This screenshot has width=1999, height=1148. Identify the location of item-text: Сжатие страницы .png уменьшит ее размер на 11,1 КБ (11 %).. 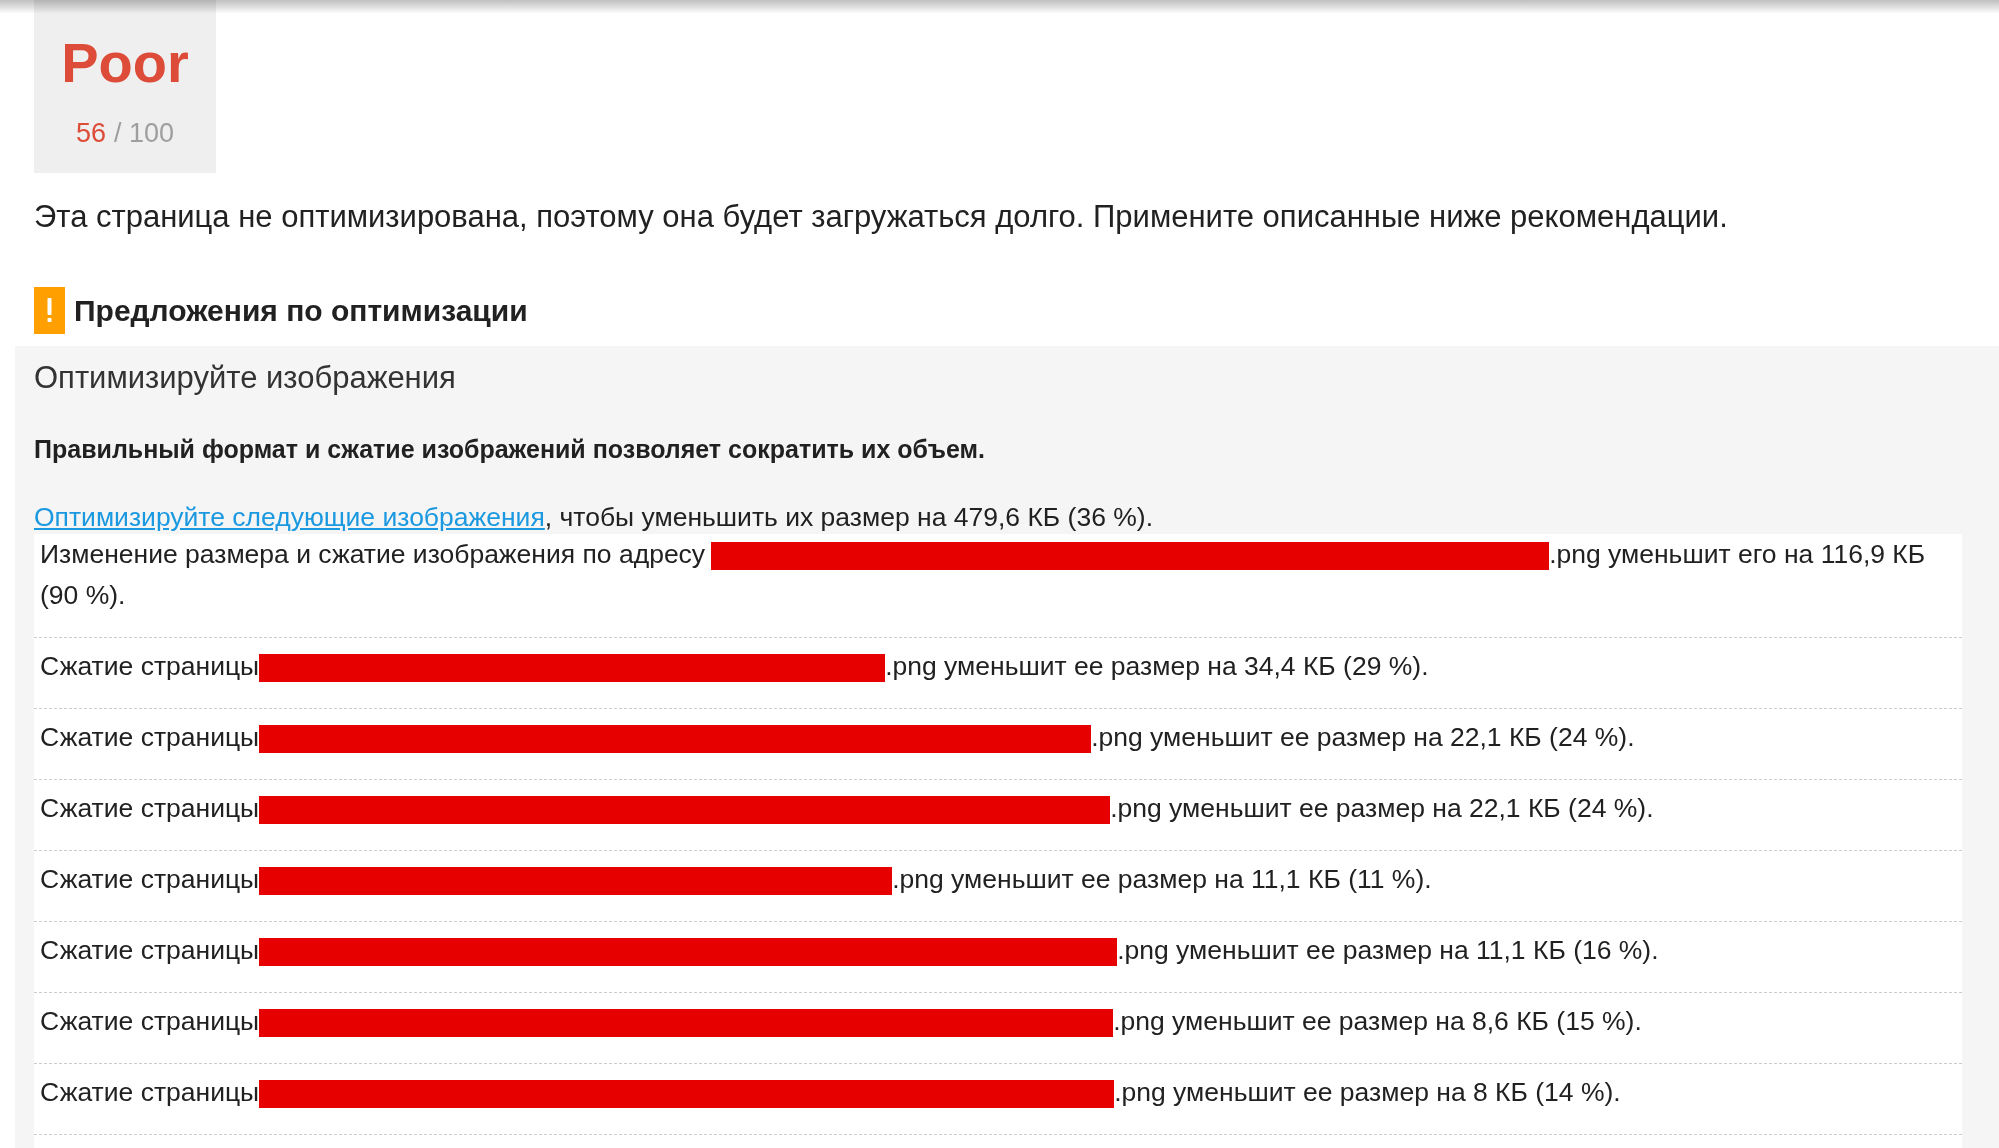
(736, 880).